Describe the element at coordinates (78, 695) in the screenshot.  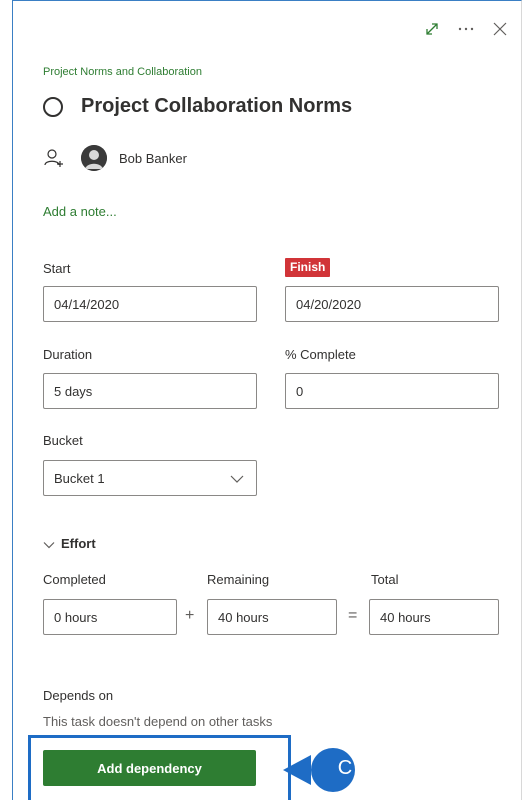
I see `depends-on-label: Depends on` at that location.